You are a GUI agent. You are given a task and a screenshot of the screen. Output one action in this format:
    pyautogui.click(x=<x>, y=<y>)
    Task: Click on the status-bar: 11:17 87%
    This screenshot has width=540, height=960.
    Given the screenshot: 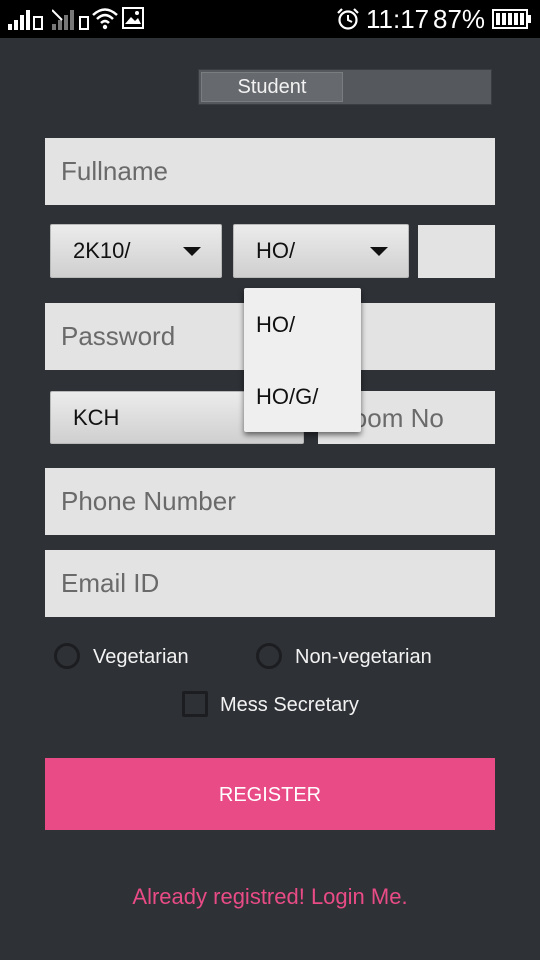 What is the action you would take?
    pyautogui.click(x=270, y=19)
    